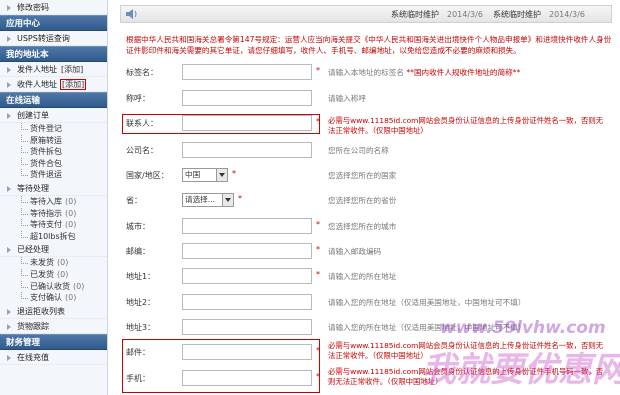  What do you see at coordinates (53, 69) in the screenshot?
I see `sidebar-item-sender-address: 发件人地址 [添加]` at bounding box center [53, 69].